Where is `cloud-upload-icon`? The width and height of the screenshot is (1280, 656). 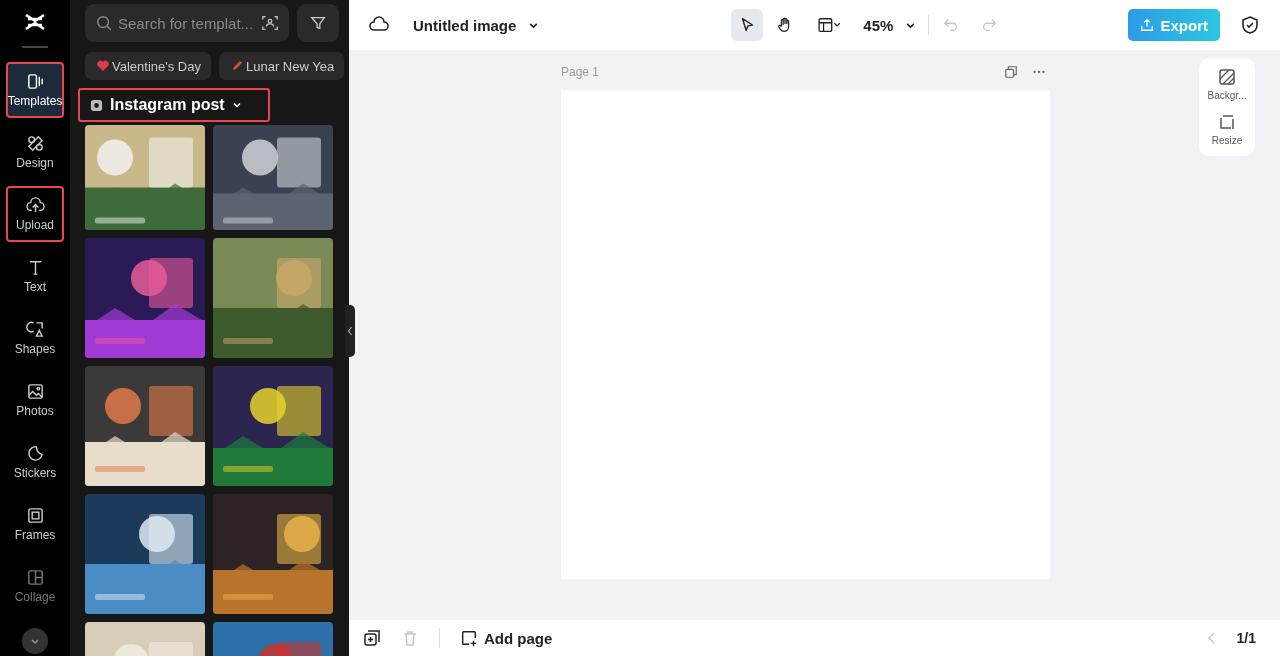
cloud-upload-icon is located at coordinates (35, 205).